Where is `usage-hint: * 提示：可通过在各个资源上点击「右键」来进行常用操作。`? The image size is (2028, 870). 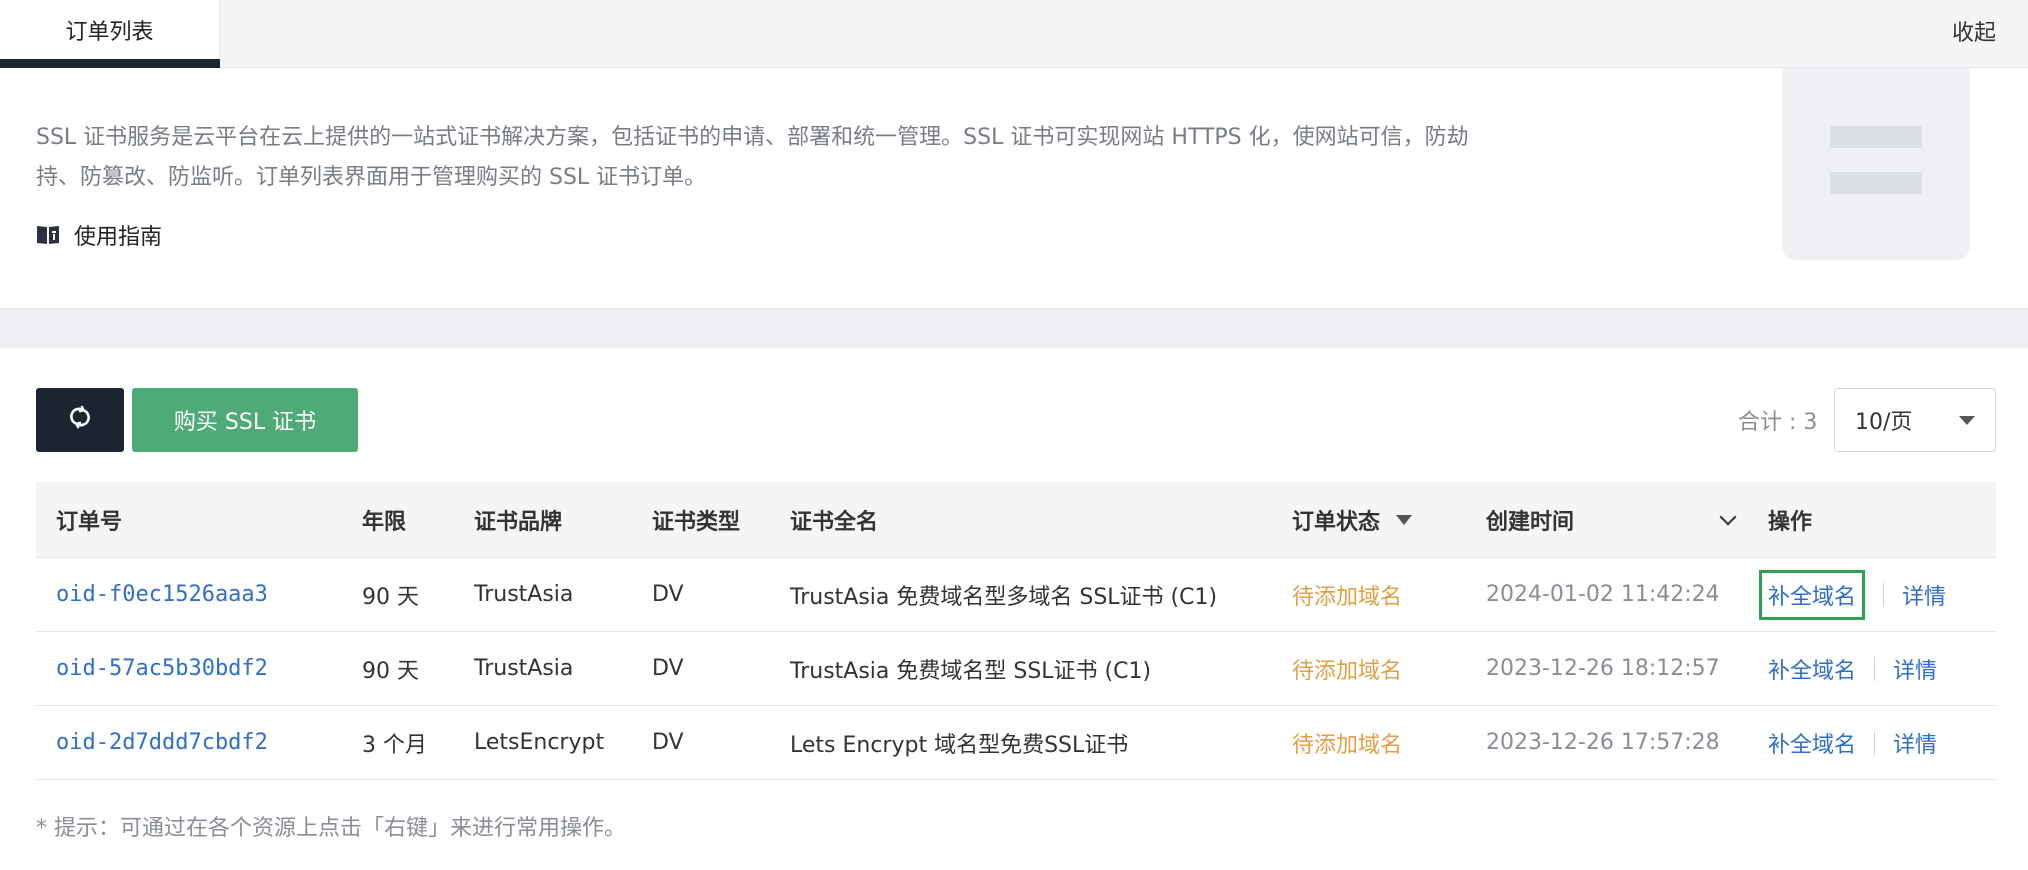
usage-hint: * 提示：可通过在各个资源上点击「右键」来进行常用操作。 is located at coordinates (331, 828).